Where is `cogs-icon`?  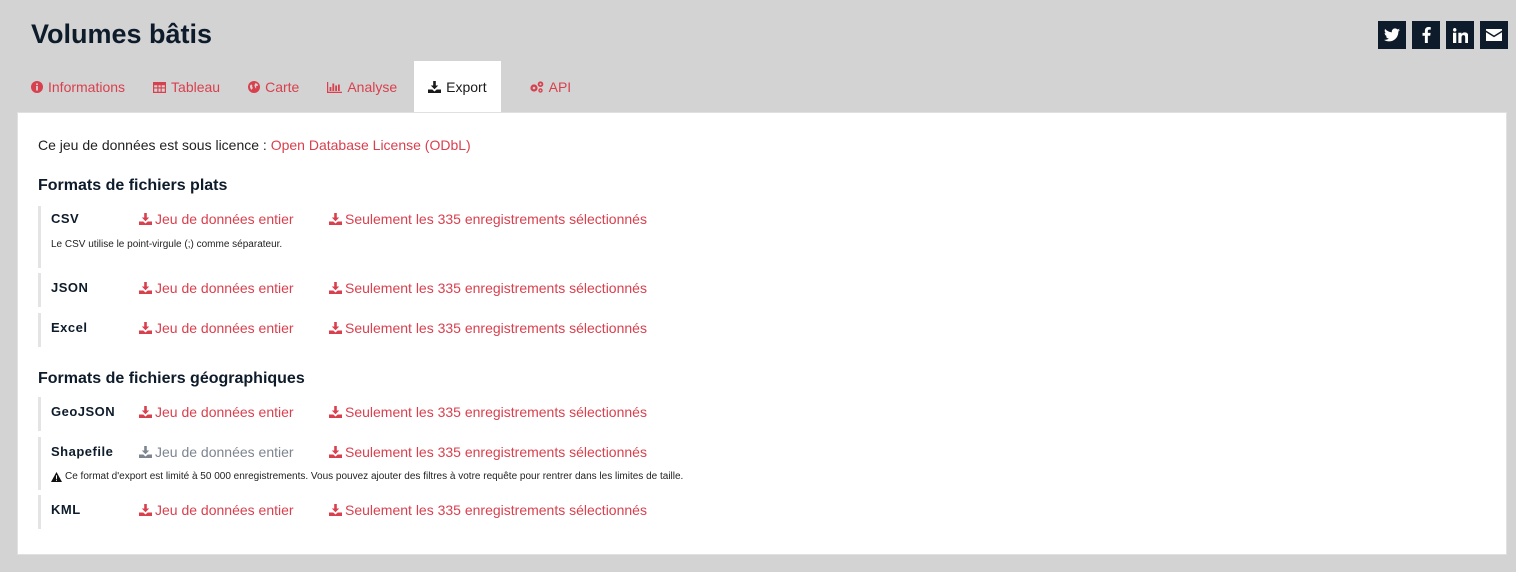 cogs-icon is located at coordinates (536, 87).